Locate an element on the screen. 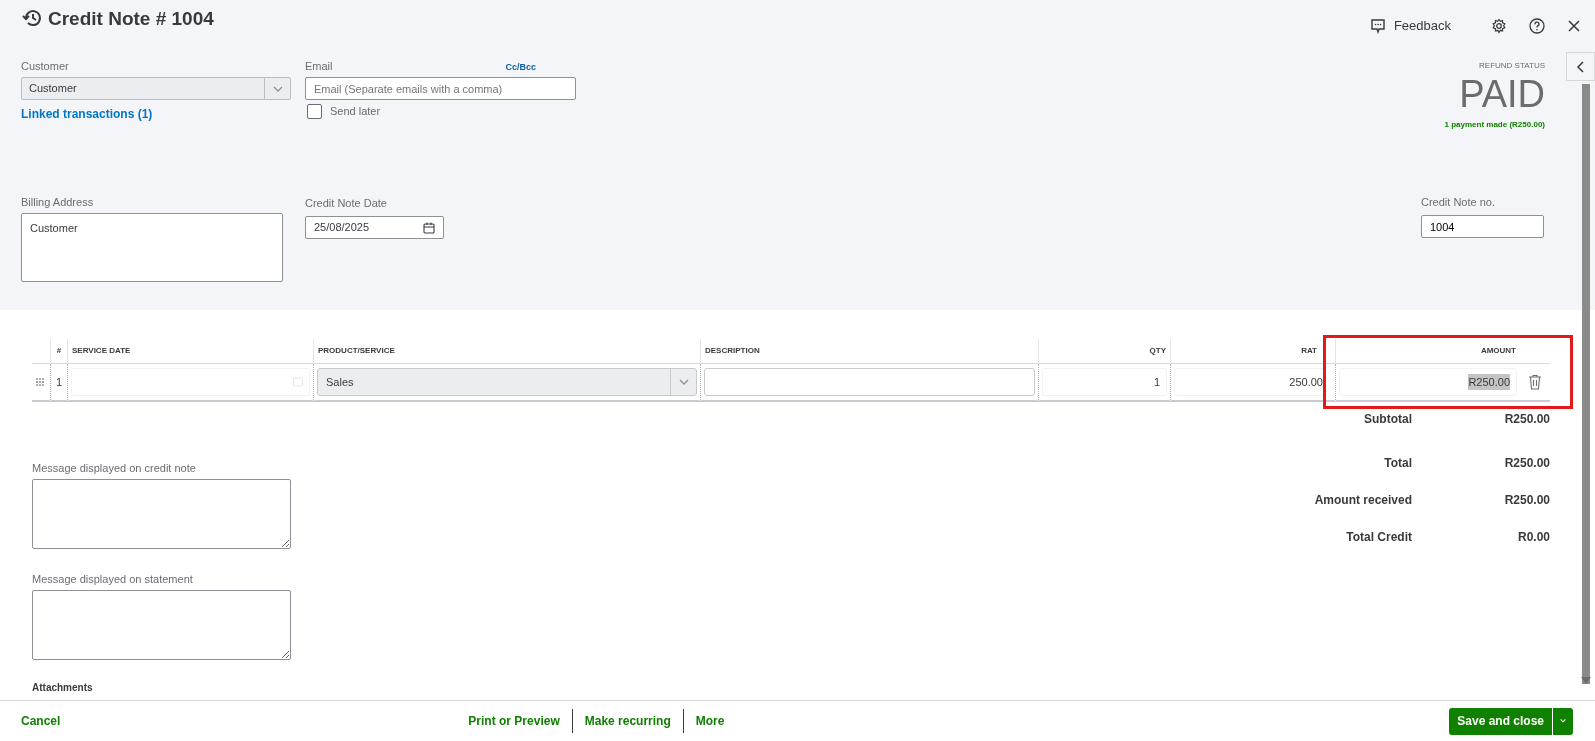  rate-field: 250.00 is located at coordinates (1249, 382).